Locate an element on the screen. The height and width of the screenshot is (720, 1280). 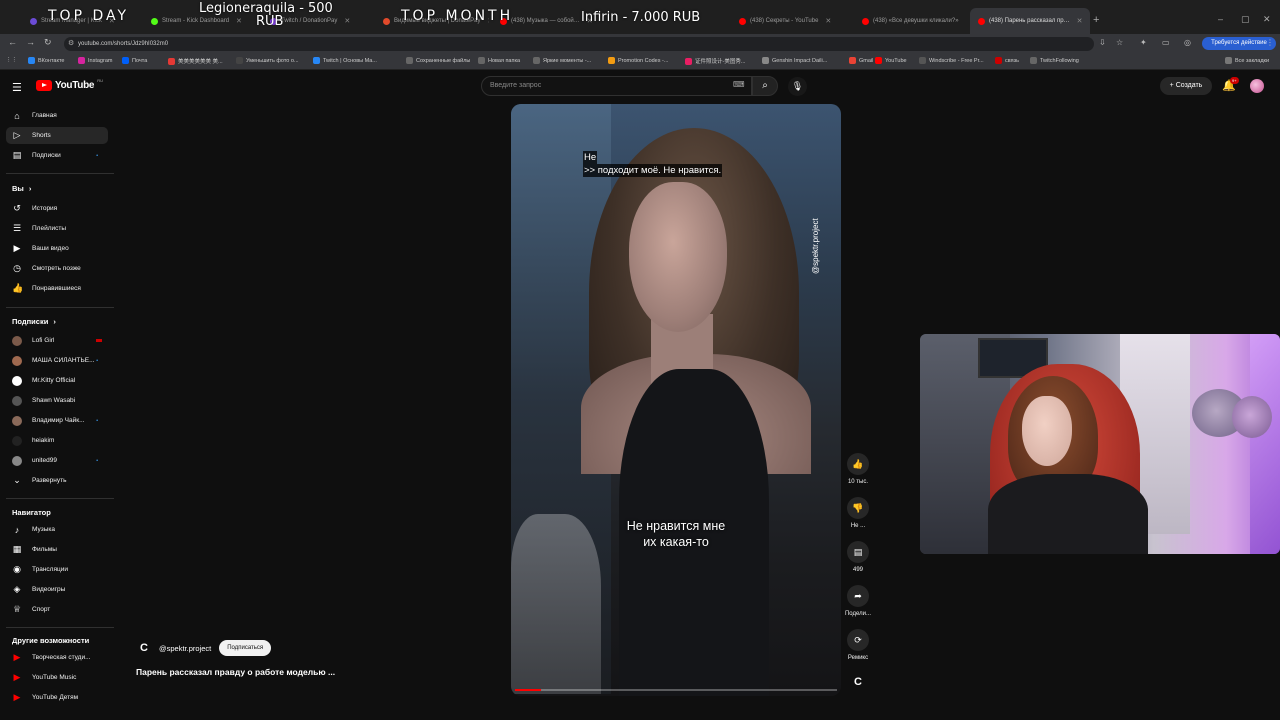
sidebar-item-shorts: ▷ Shorts is located at coordinates (57, 135).